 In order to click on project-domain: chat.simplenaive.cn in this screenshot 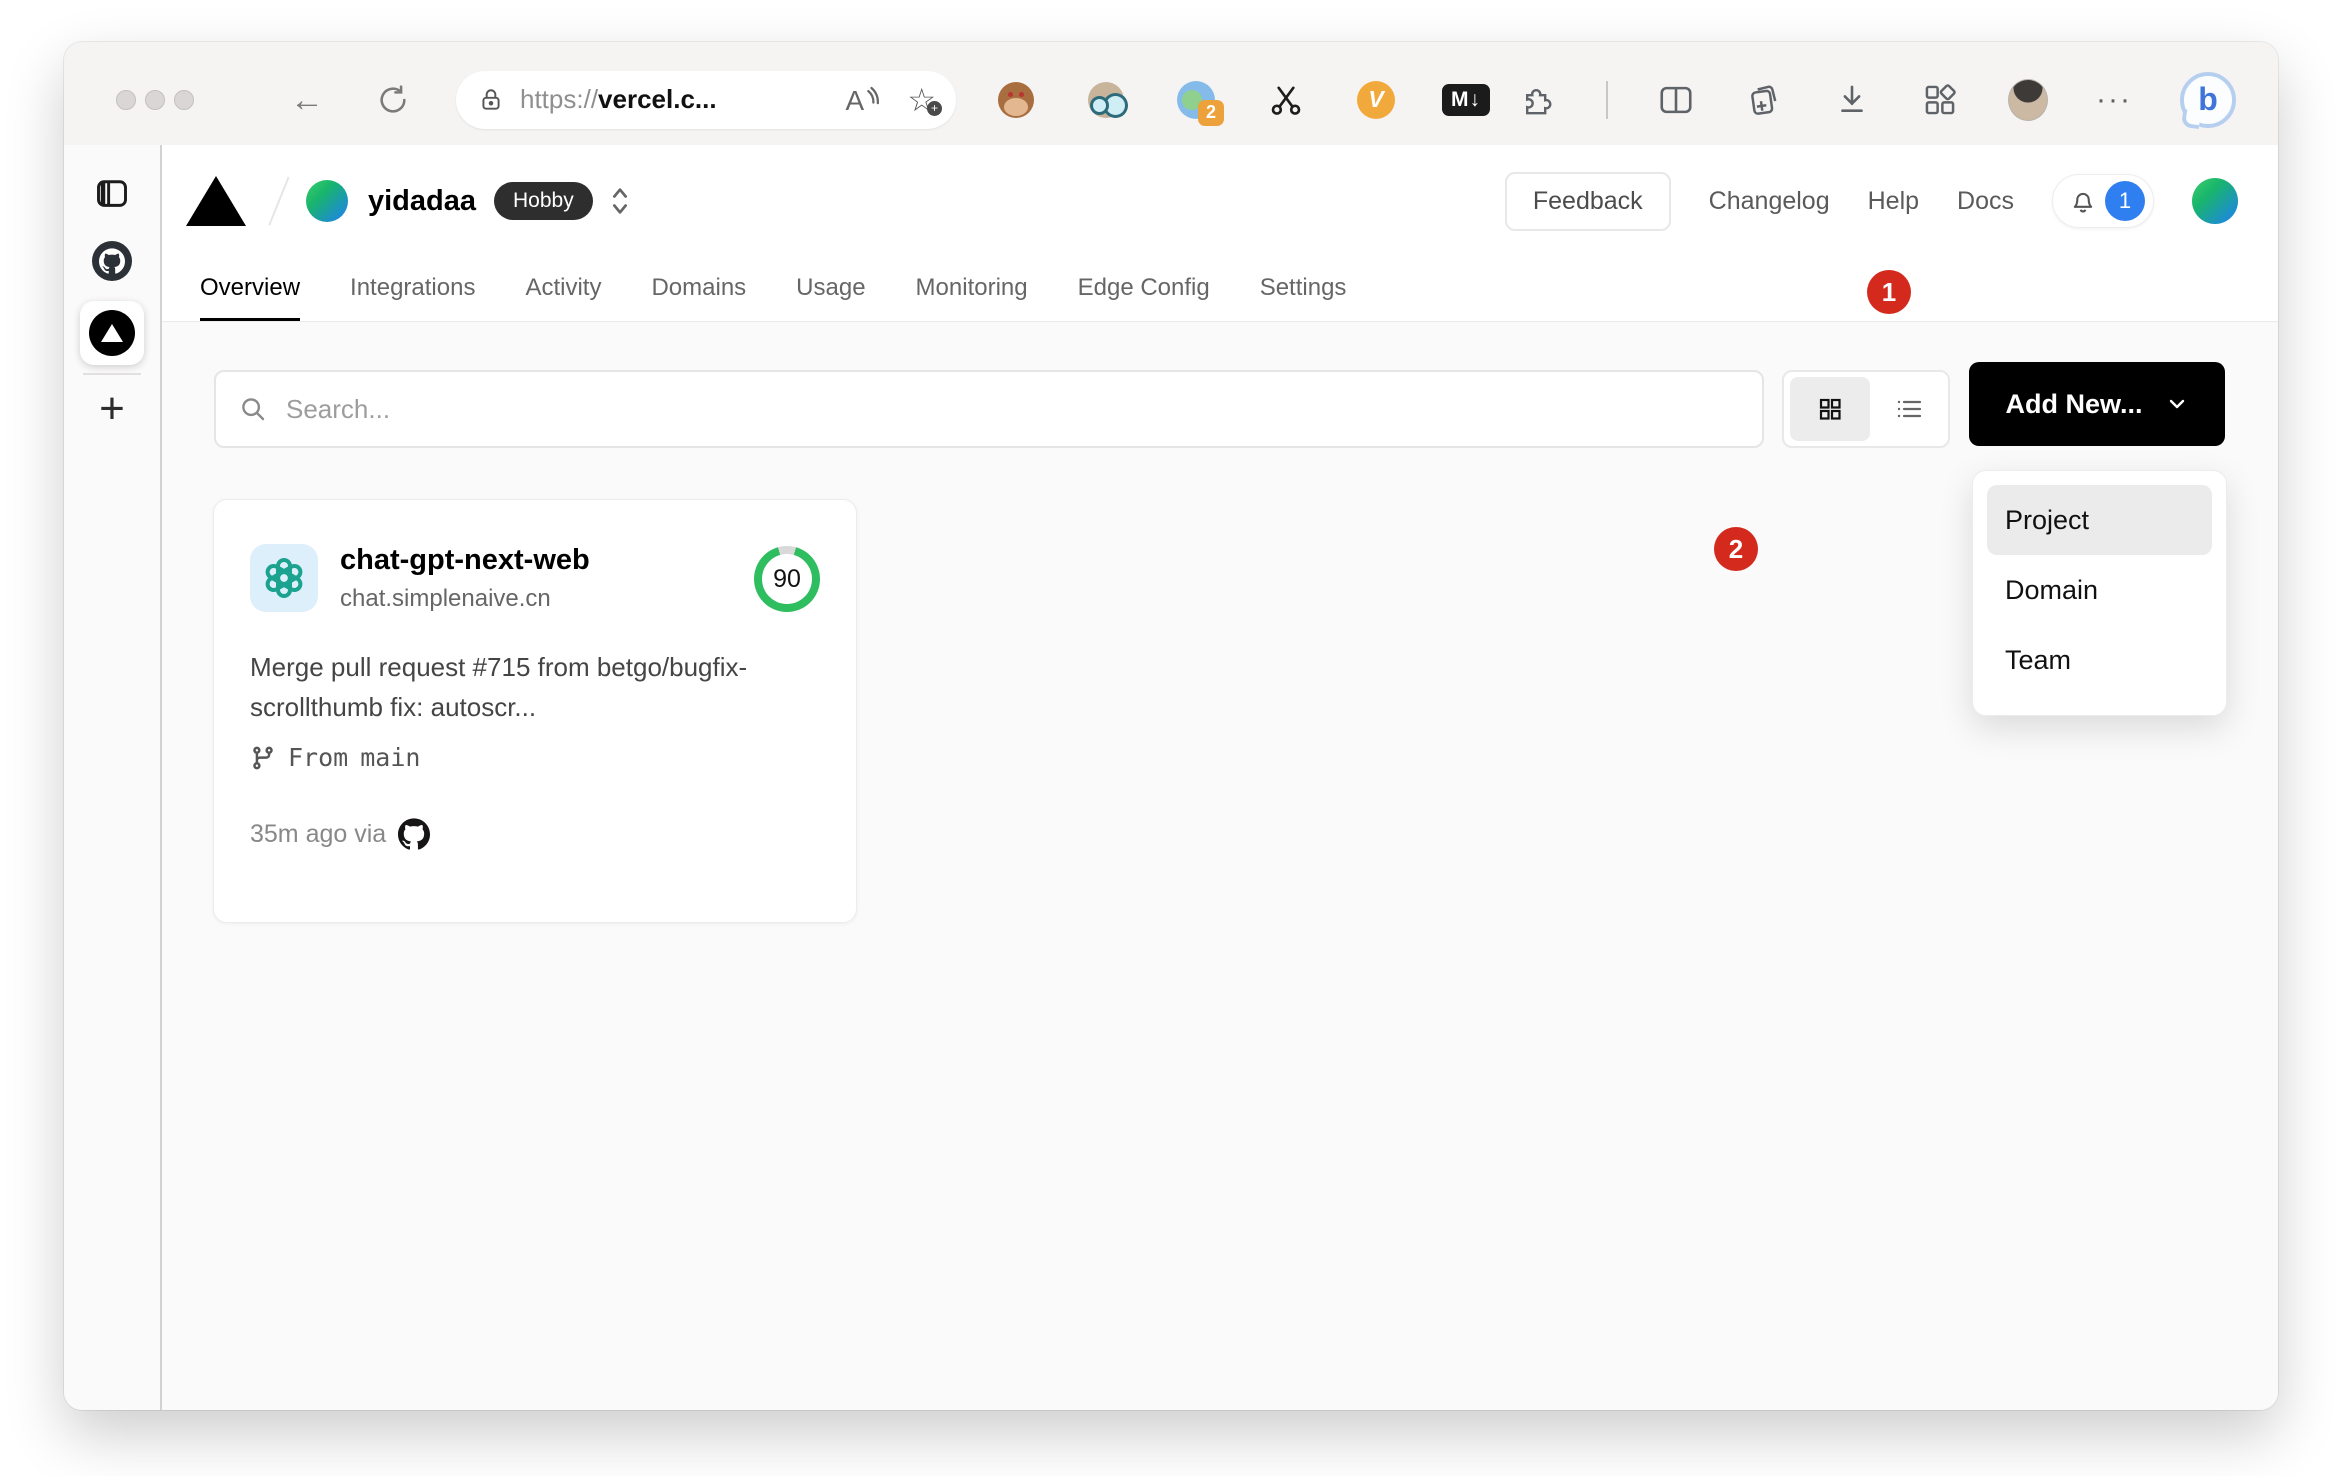, I will do `click(465, 599)`.